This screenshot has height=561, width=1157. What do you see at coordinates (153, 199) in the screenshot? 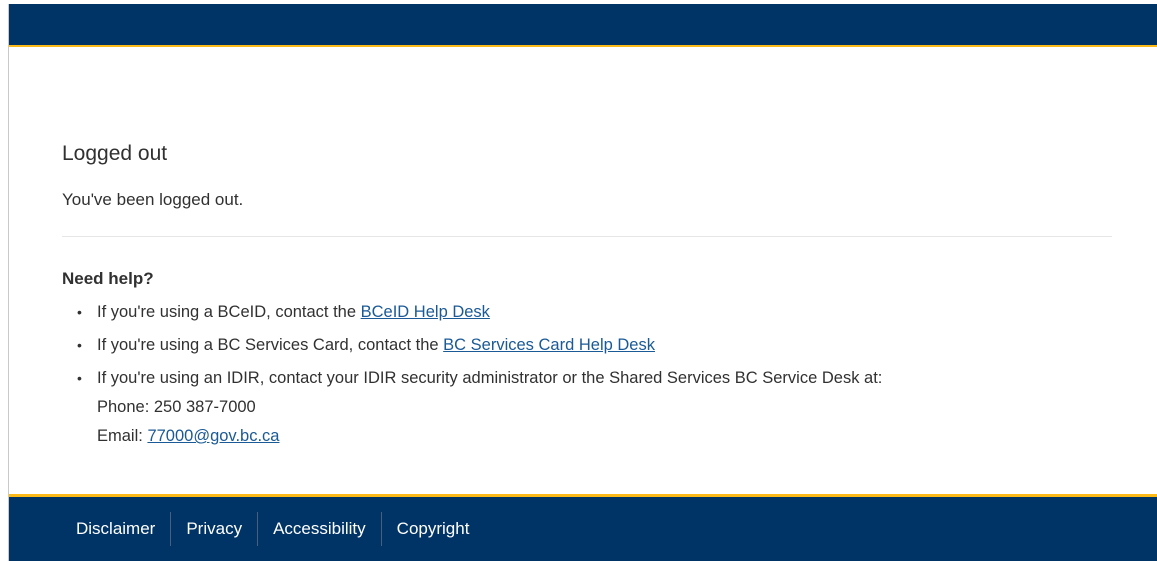
I see `logout-message: You've been logged out.` at bounding box center [153, 199].